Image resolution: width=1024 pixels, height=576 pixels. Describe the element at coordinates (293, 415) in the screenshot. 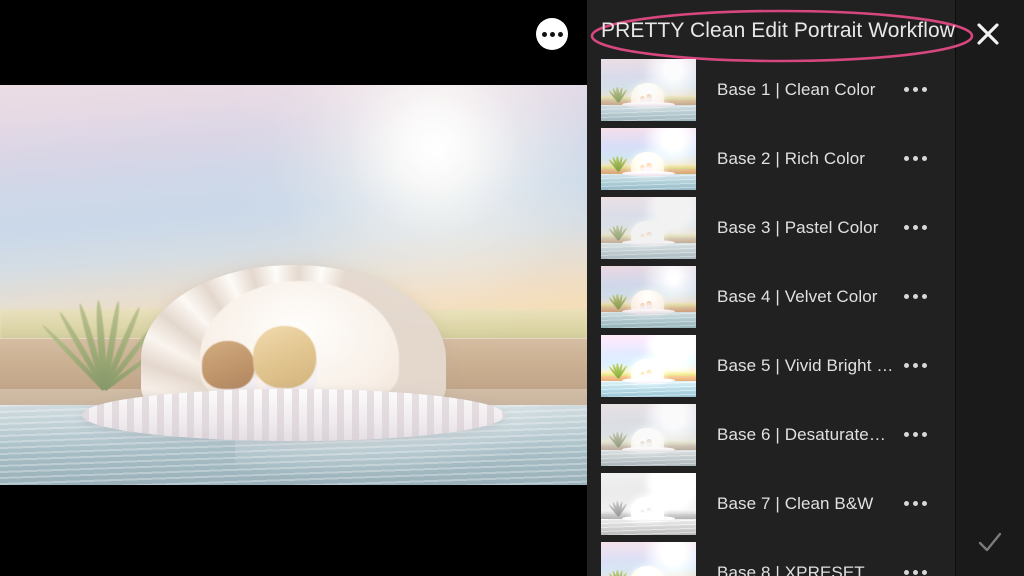

I see `photo-float-base` at that location.